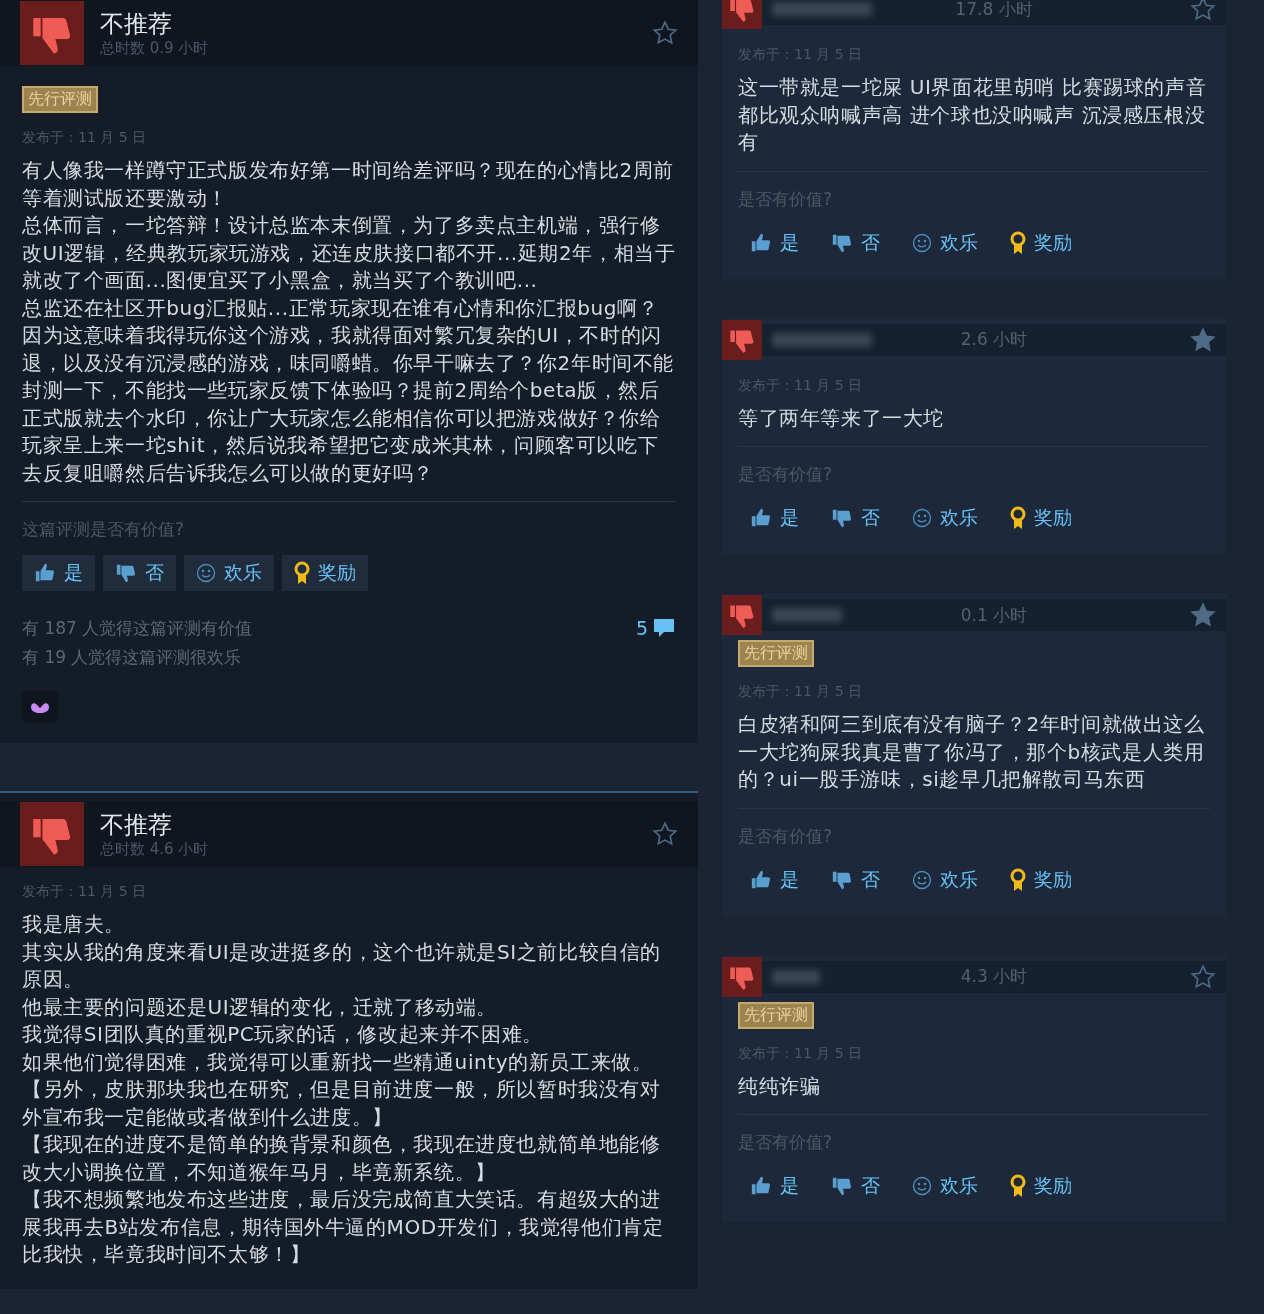  What do you see at coordinates (104, 529) in the screenshot?
I see `helpful-prompt: 这篇评测是否有价值?` at bounding box center [104, 529].